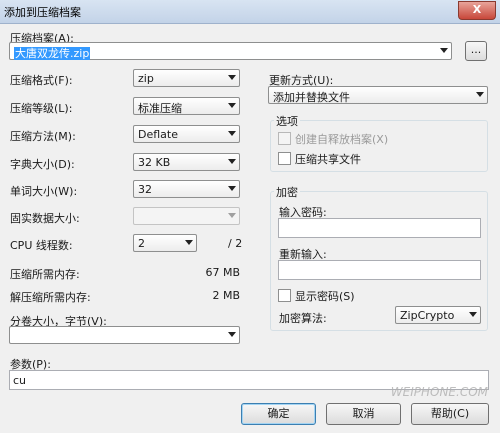 Image resolution: width=500 pixels, height=433 pixels. What do you see at coordinates (50, 297) in the screenshot?
I see `mem-decompress-label: 解压缩所需内存:` at bounding box center [50, 297].